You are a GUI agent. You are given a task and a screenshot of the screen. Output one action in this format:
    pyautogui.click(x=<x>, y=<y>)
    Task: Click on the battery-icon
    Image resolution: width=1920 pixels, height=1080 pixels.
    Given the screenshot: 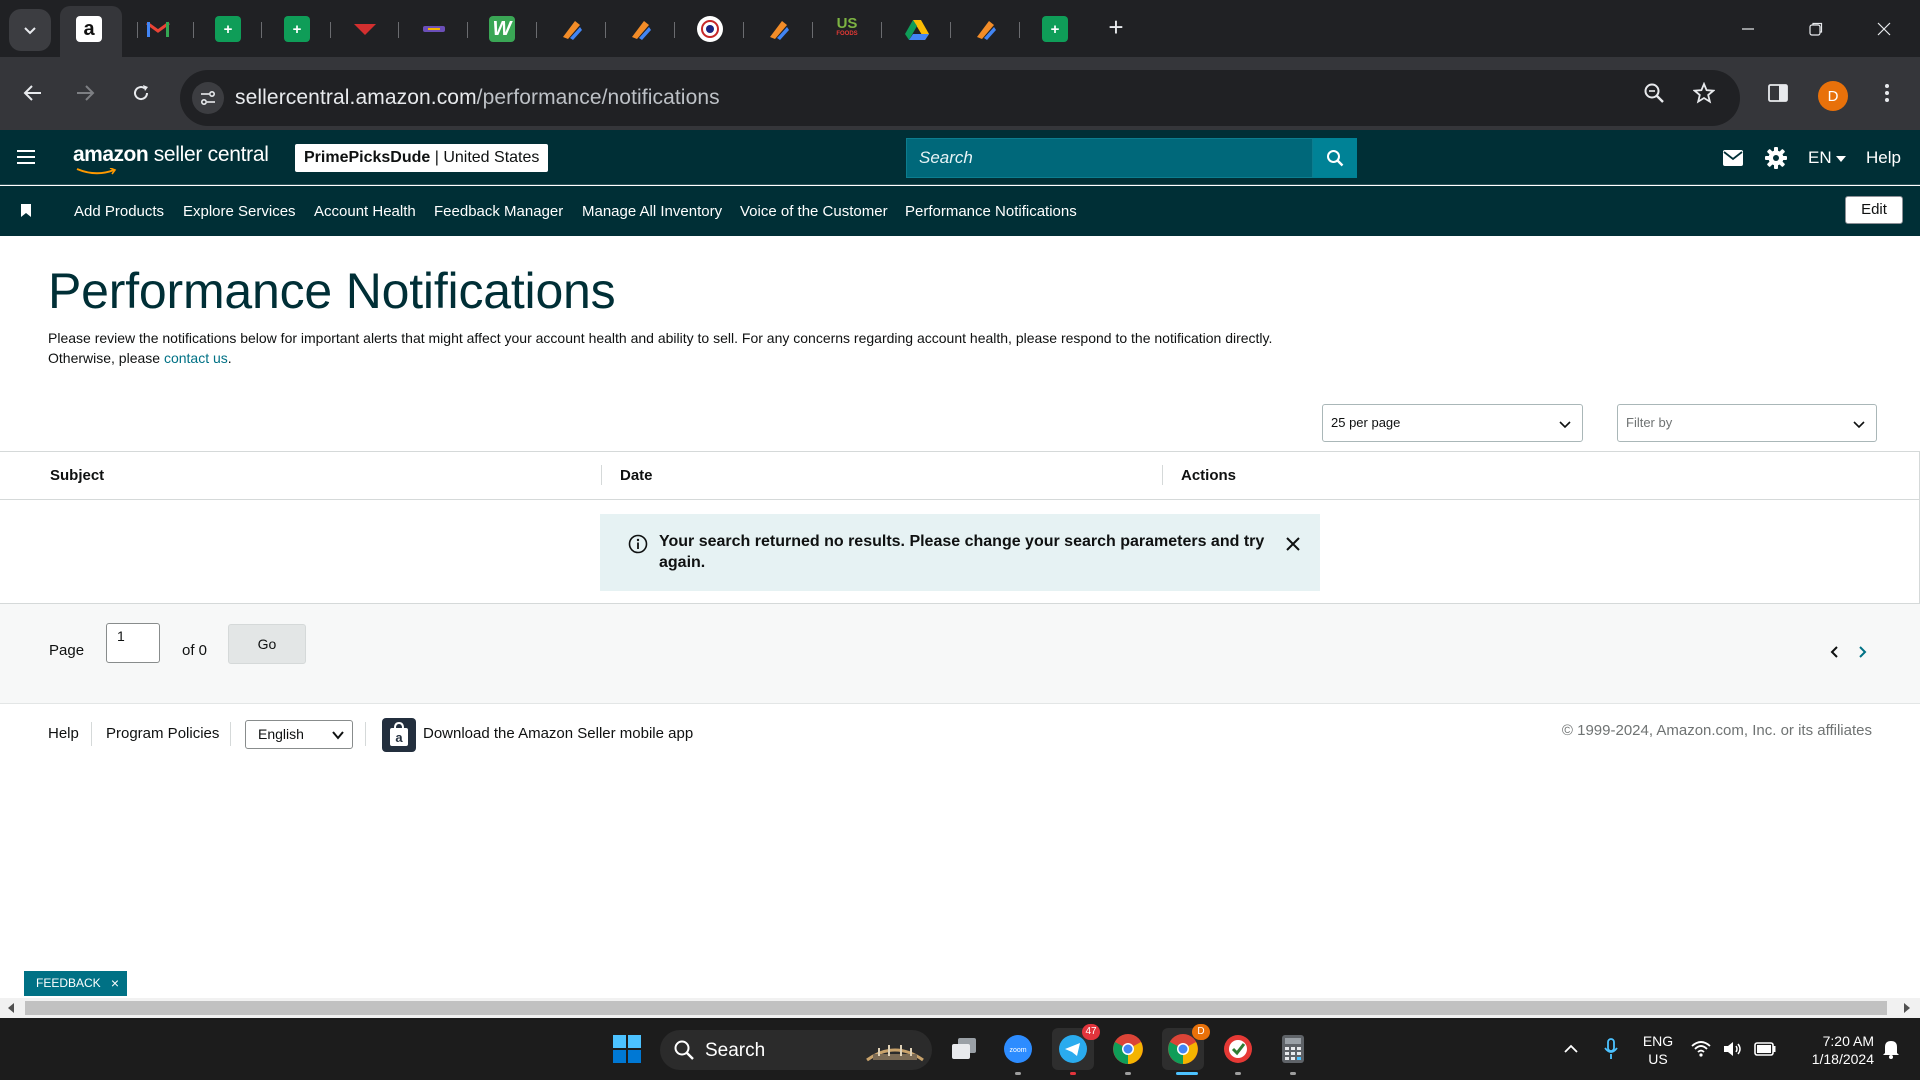 What is the action you would take?
    pyautogui.click(x=1765, y=1049)
    